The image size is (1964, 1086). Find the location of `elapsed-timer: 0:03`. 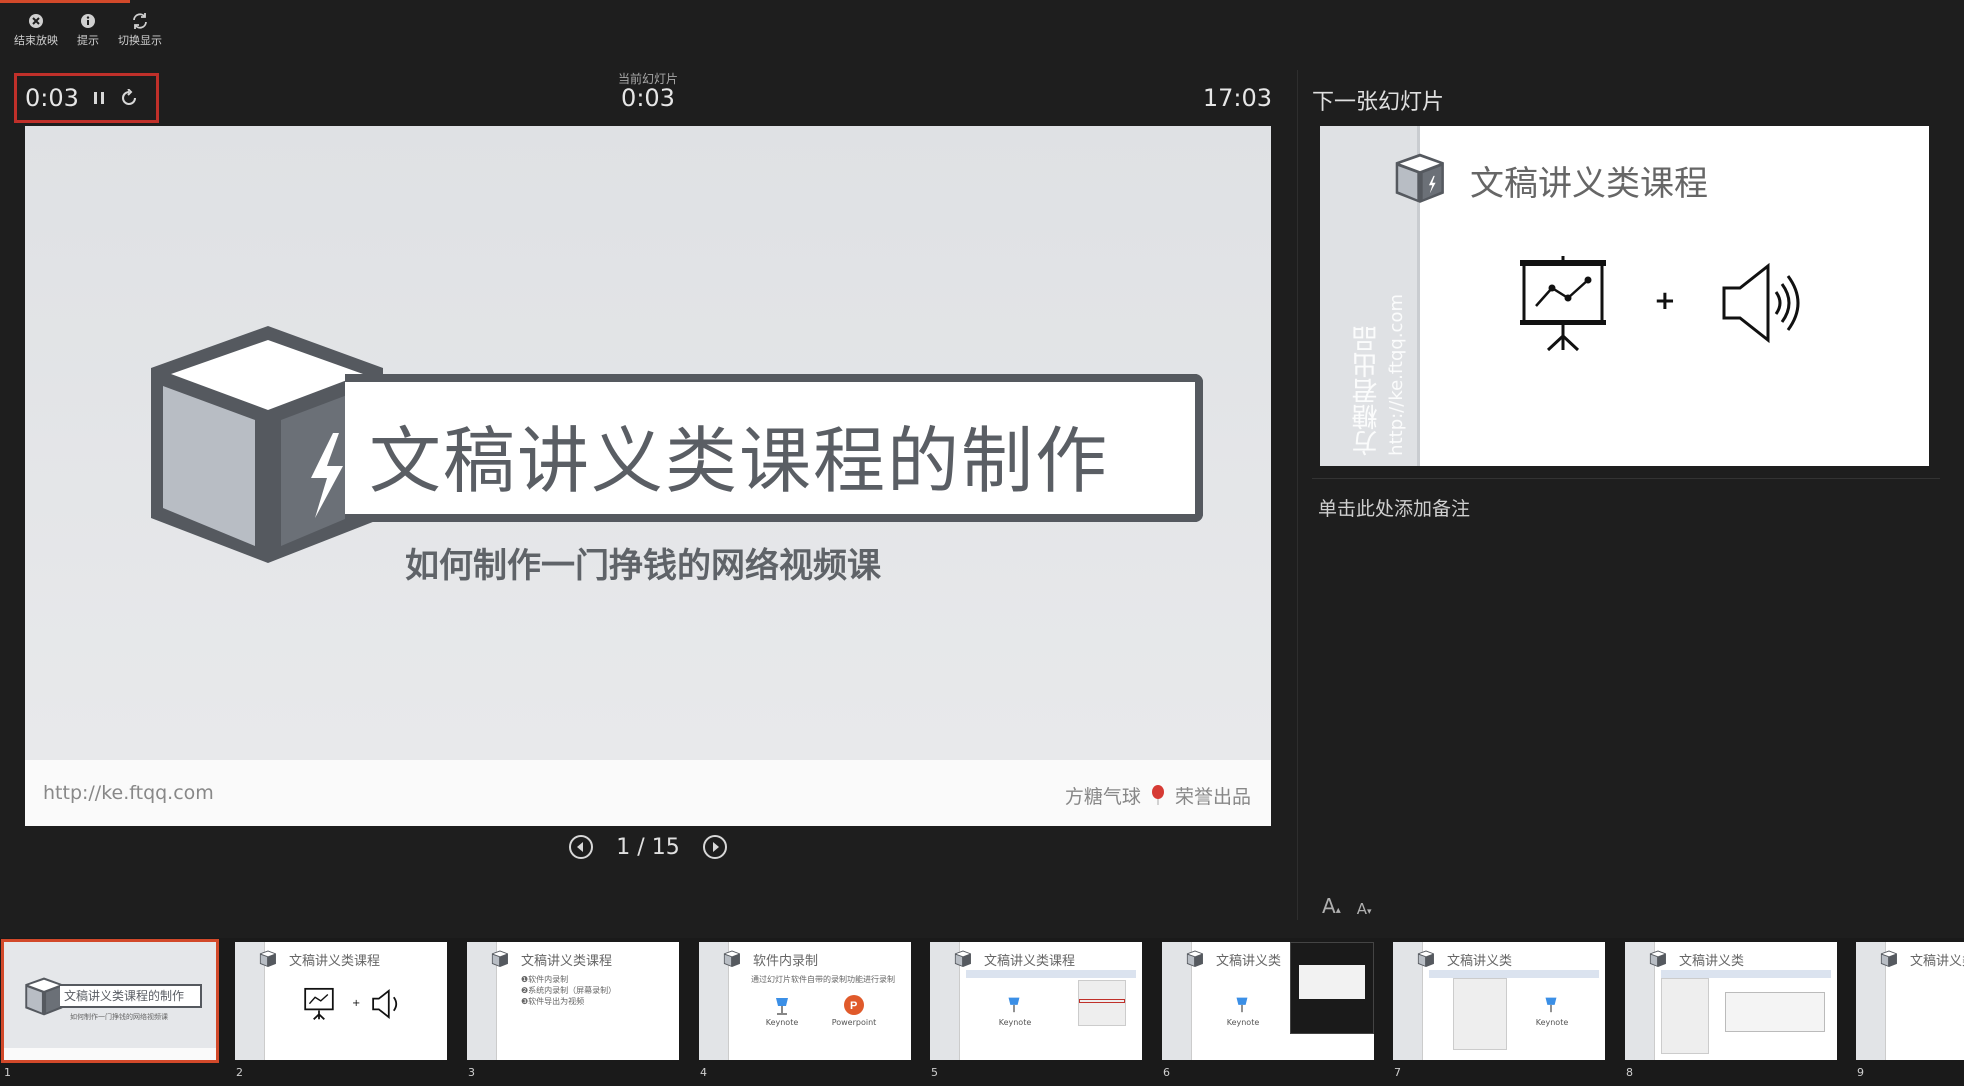

elapsed-timer: 0:03 is located at coordinates (86, 98).